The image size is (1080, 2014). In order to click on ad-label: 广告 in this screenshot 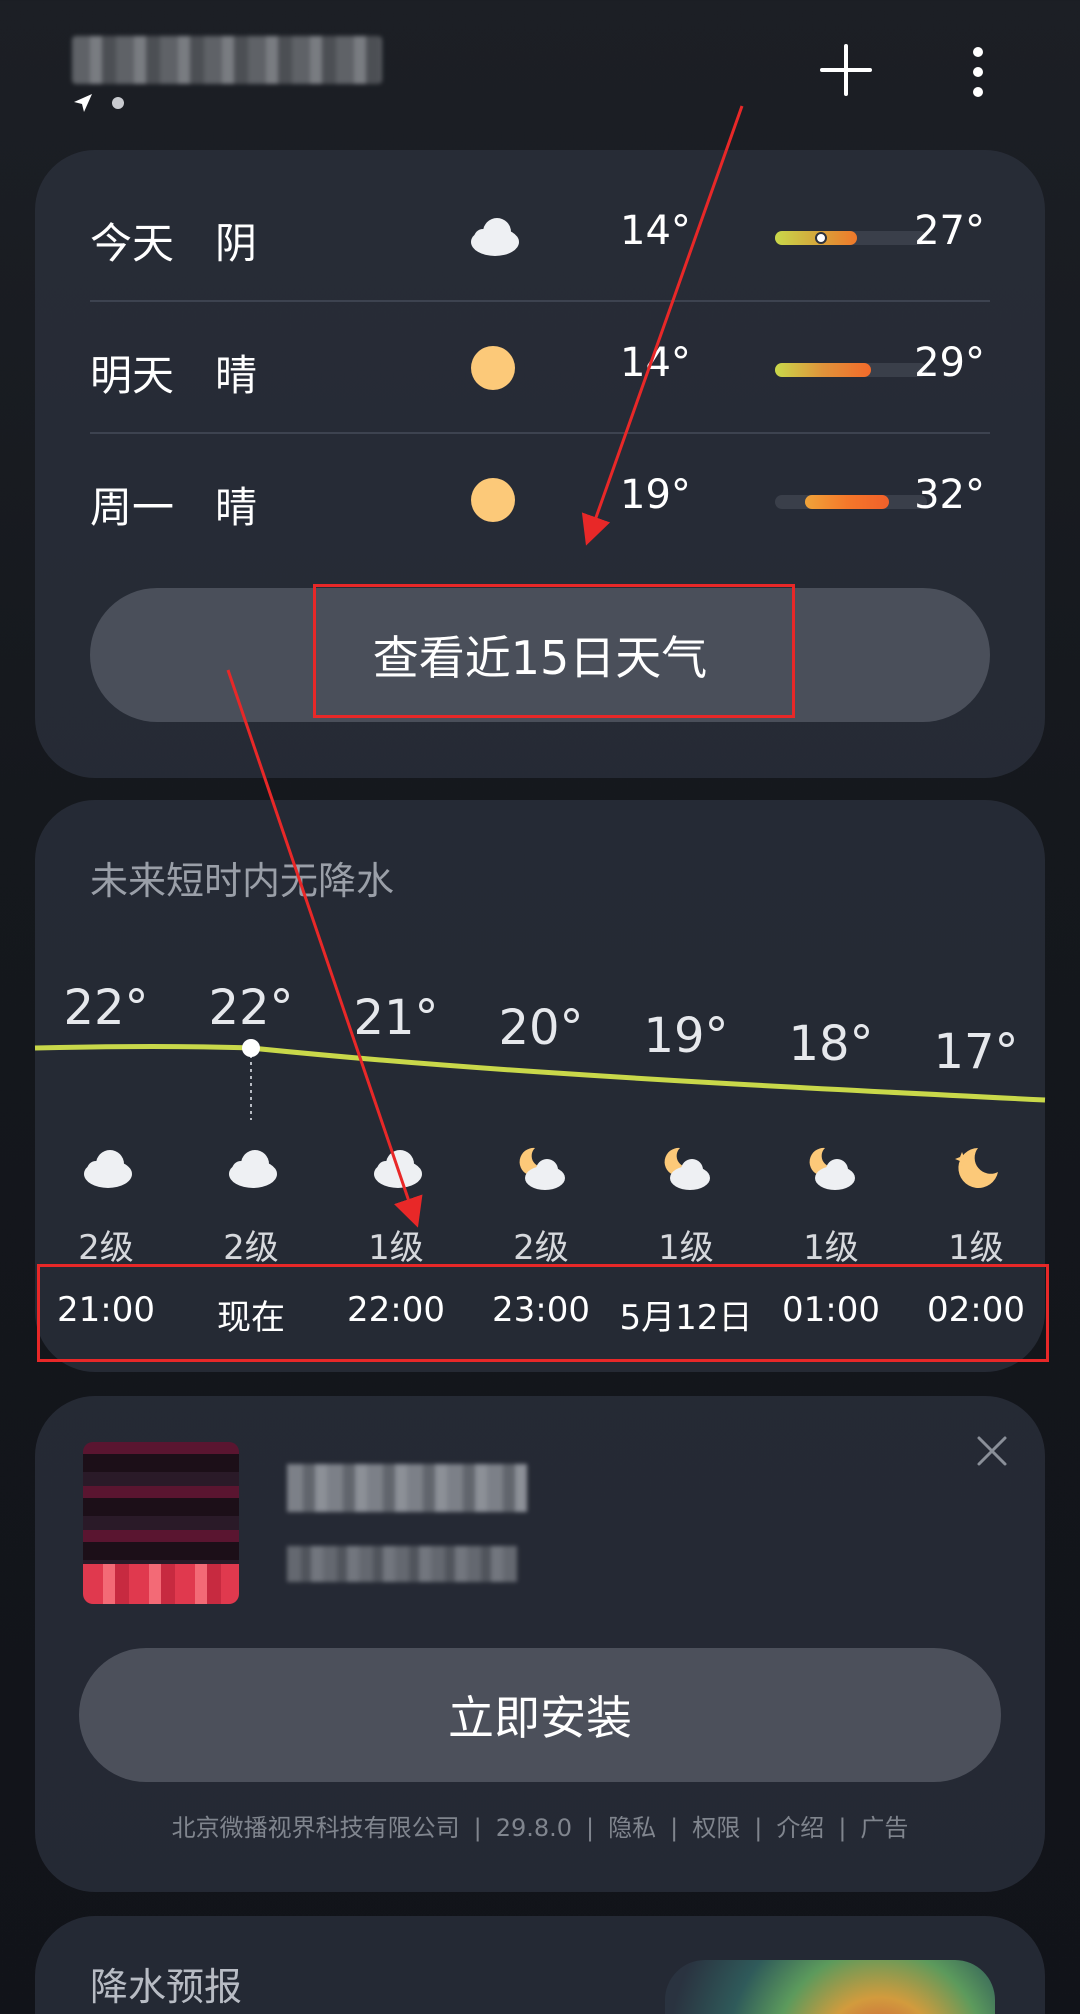, I will do `click(884, 1828)`.